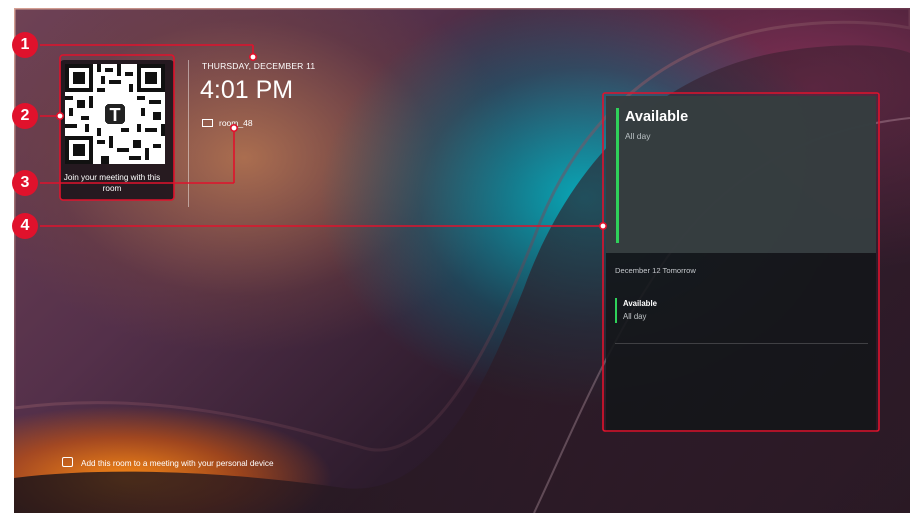 Image resolution: width=910 pixels, height=513 pixels. Describe the element at coordinates (657, 117) in the screenshot. I see `today-status-title: Available` at that location.